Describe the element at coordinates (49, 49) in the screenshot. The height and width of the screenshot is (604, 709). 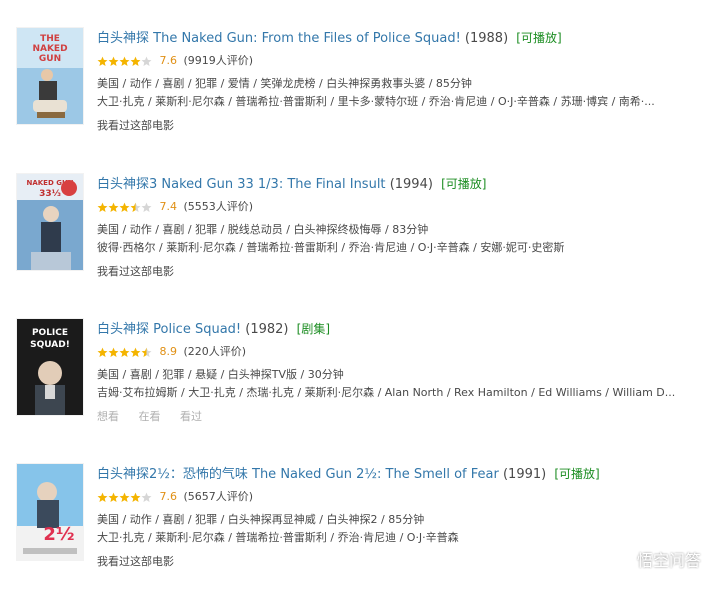
I see `svg-text: NAKED` at that location.